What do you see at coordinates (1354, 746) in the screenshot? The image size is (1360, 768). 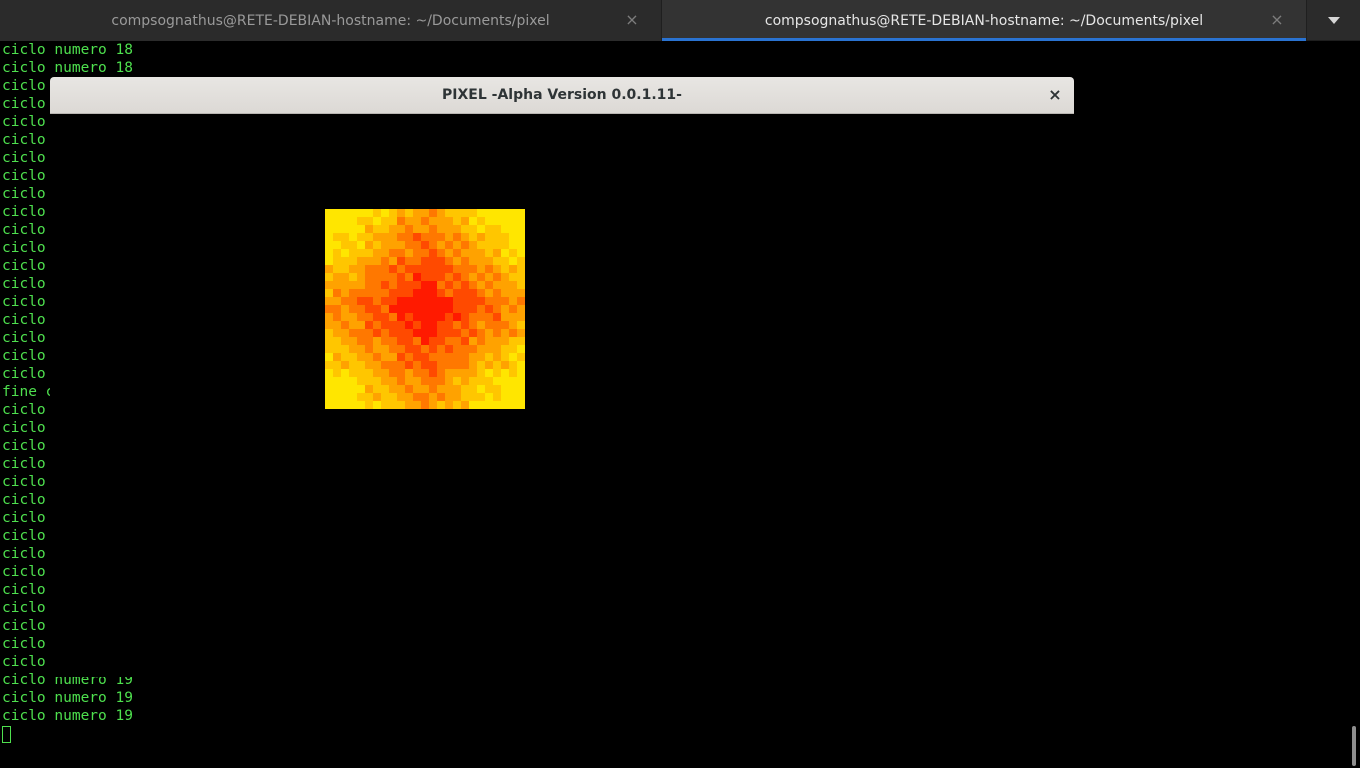 I see `scrollbar-thumb` at bounding box center [1354, 746].